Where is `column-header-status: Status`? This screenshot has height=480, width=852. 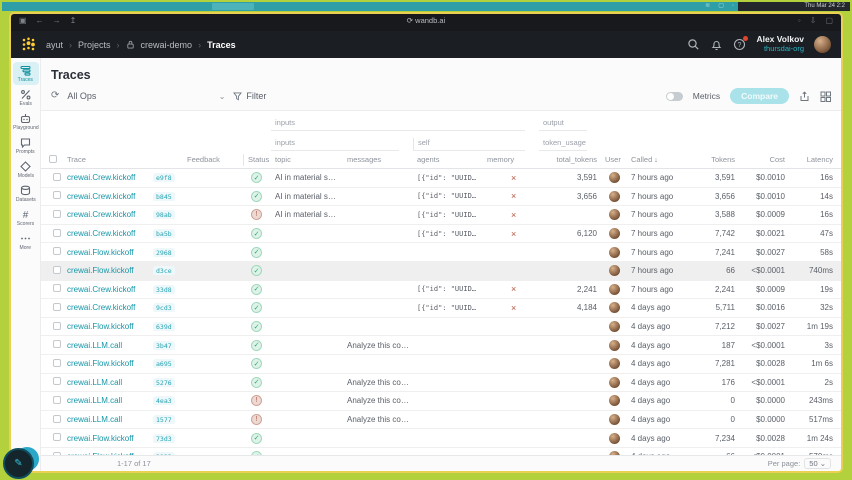
column-header-status: Status is located at coordinates (257, 159).